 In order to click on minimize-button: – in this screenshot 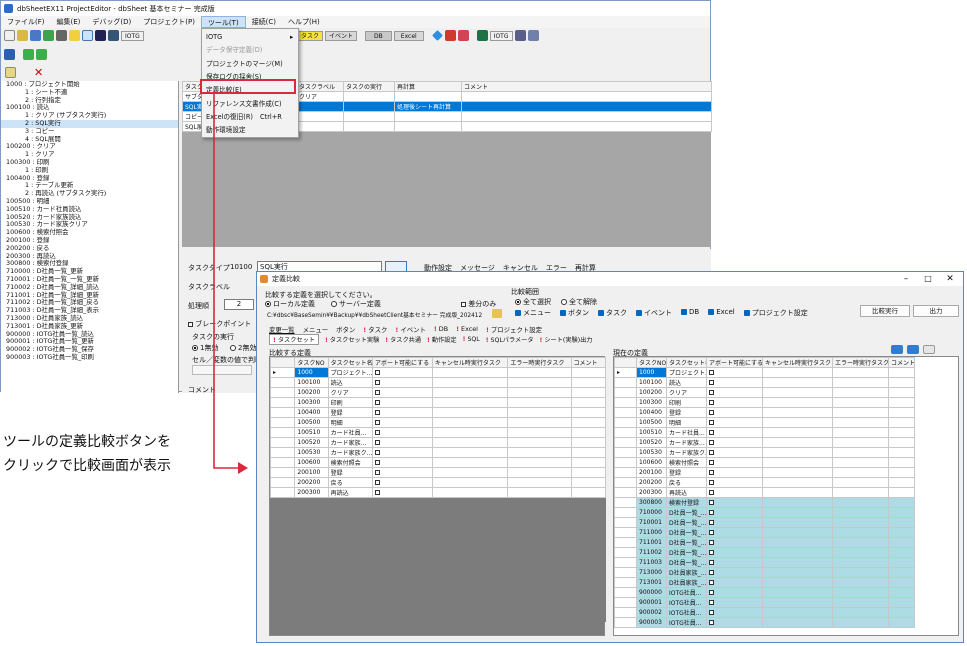, I will do `click(906, 279)`.